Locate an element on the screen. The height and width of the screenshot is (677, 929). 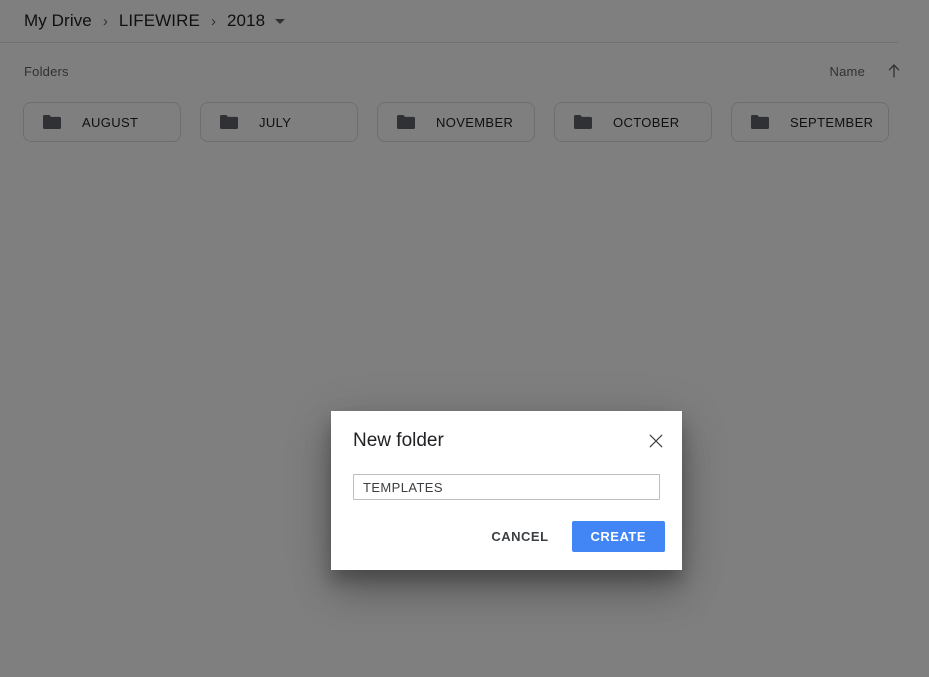
dialog-title: New folder is located at coordinates (398, 440).